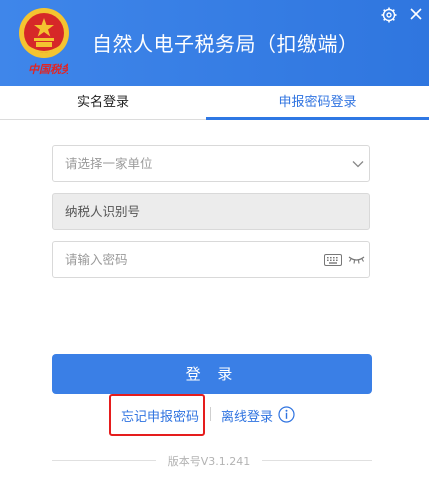 The width and height of the screenshot is (429, 483). What do you see at coordinates (210, 414) in the screenshot?
I see `link-separator` at bounding box center [210, 414].